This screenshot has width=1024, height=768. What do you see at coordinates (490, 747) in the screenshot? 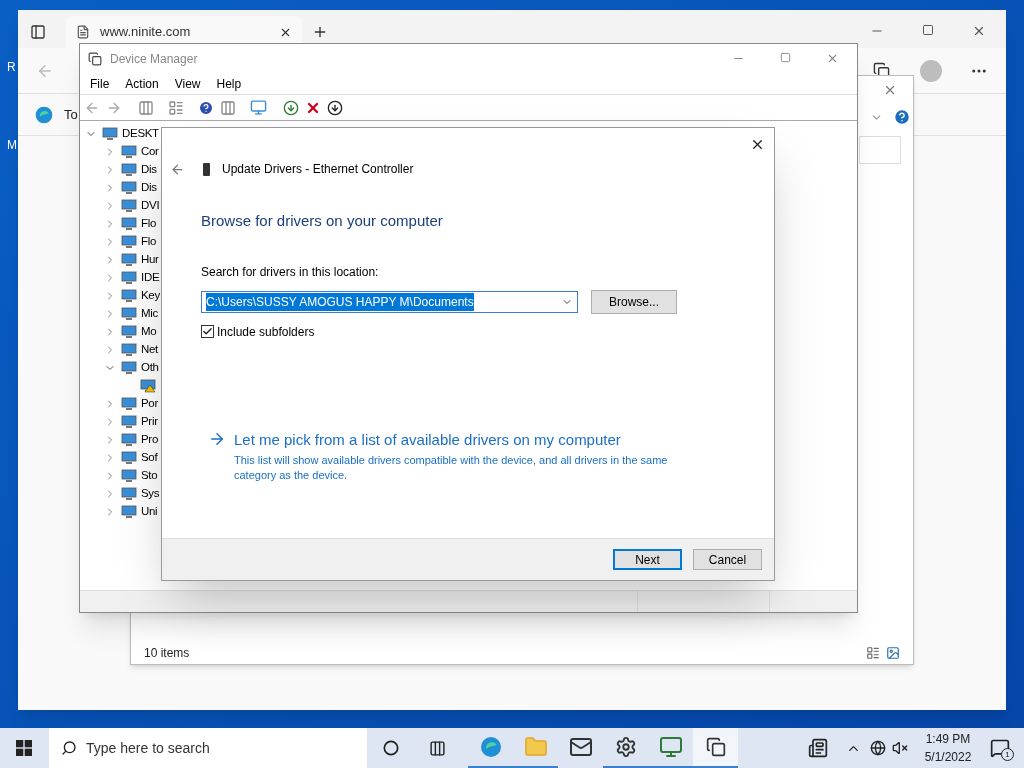
I see `browser-icon` at bounding box center [490, 747].